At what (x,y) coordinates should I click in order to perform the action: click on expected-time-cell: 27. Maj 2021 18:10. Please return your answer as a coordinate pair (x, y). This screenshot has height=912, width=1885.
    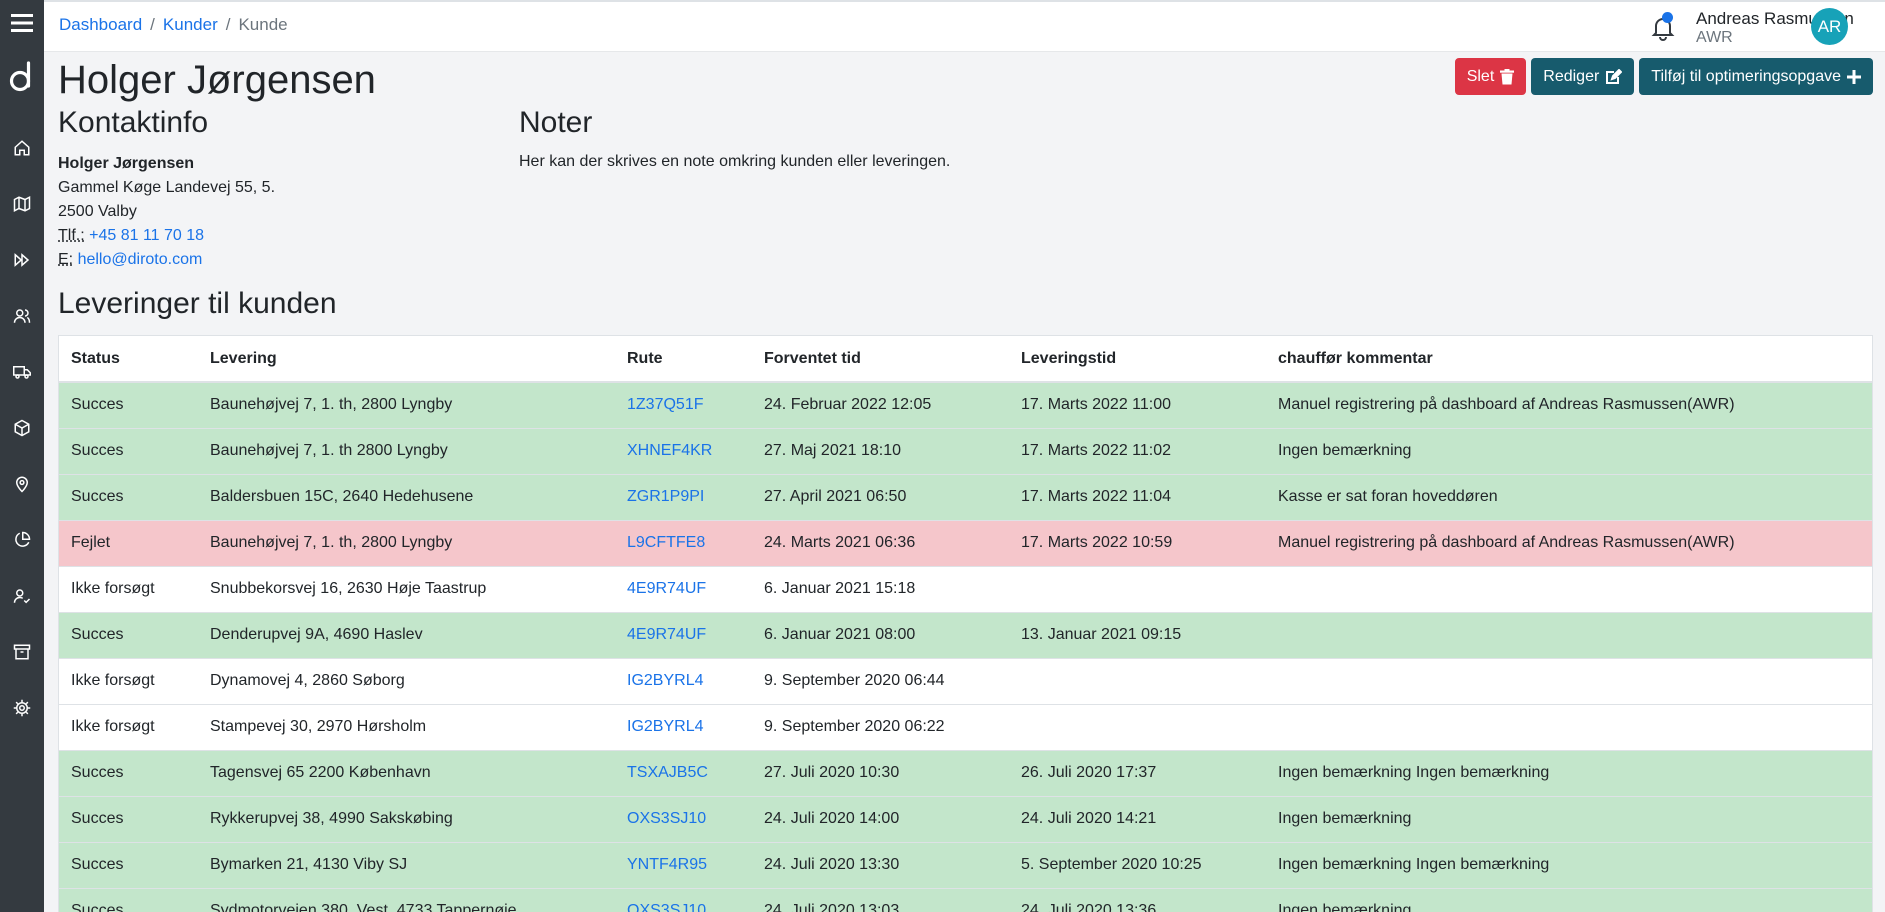
    Looking at the image, I should click on (880, 450).